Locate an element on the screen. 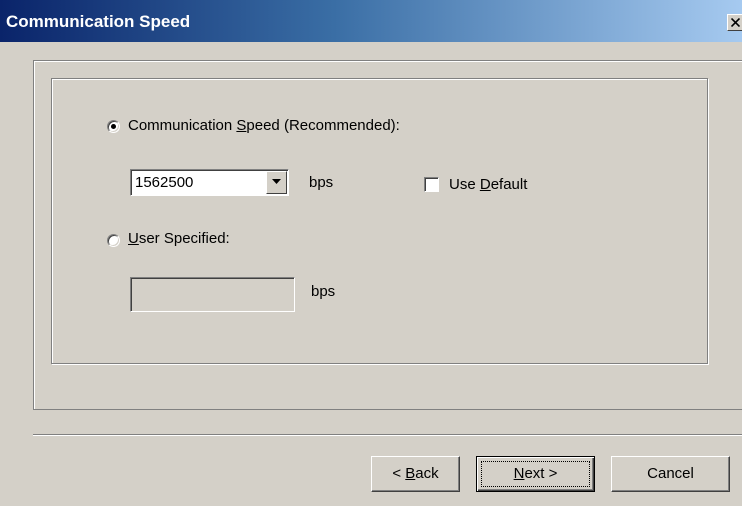  label-text: peed (Recommended): is located at coordinates (323, 125).